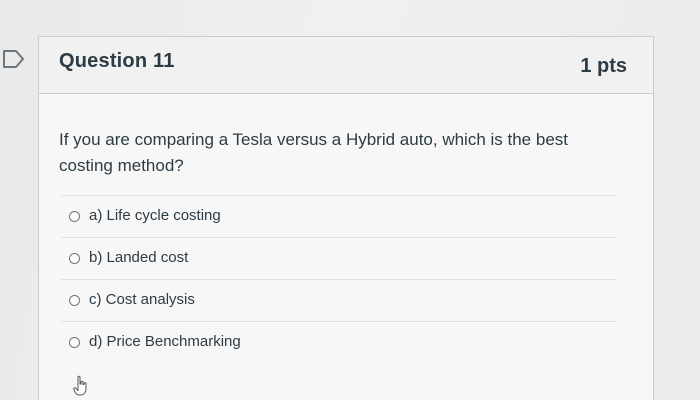  Describe the element at coordinates (346, 65) in the screenshot. I see `question-header: Question 11 1 pts` at that location.